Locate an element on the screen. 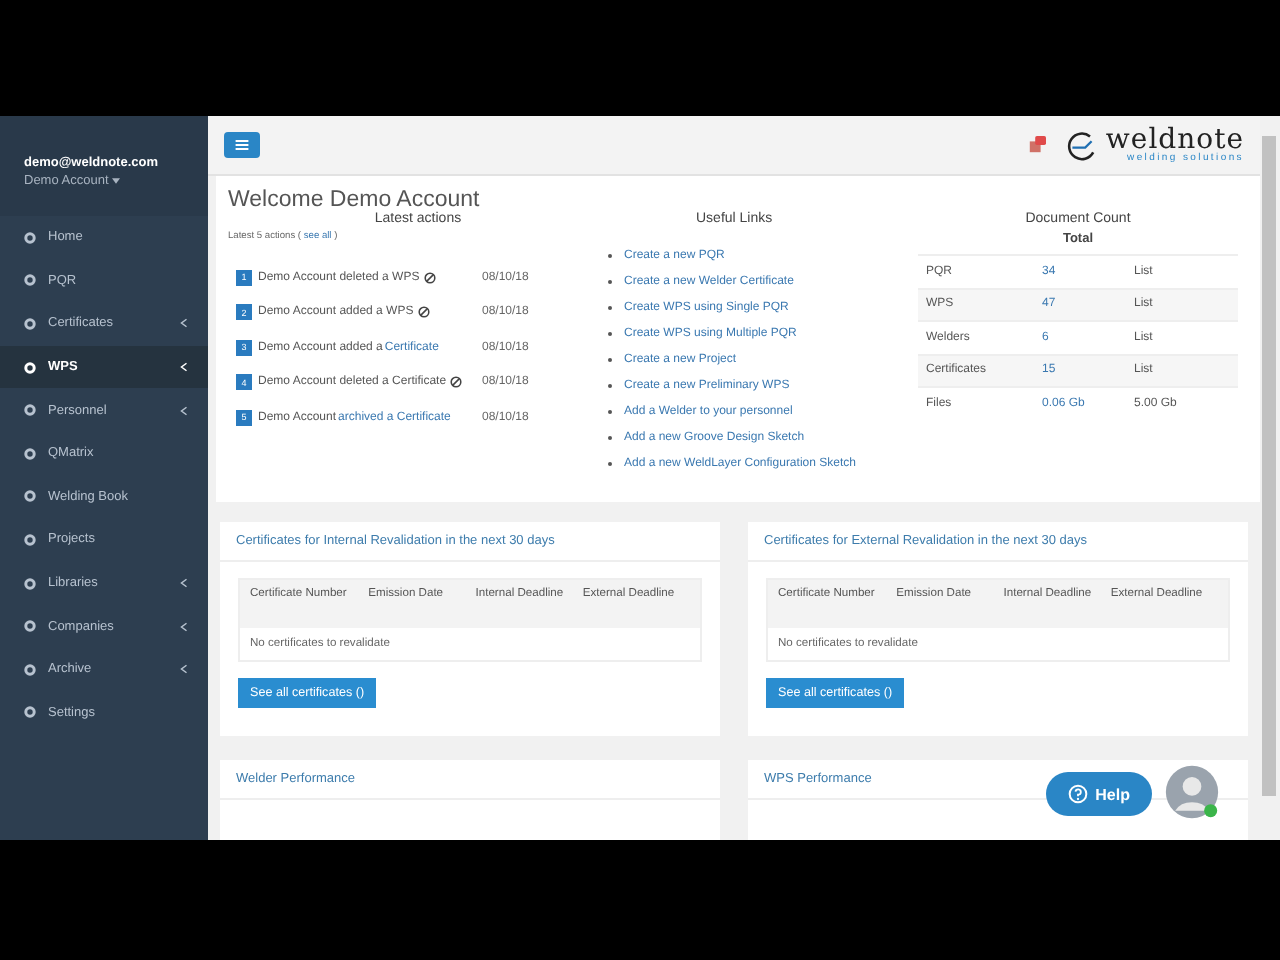  help-button: Help is located at coordinates (1098, 794).